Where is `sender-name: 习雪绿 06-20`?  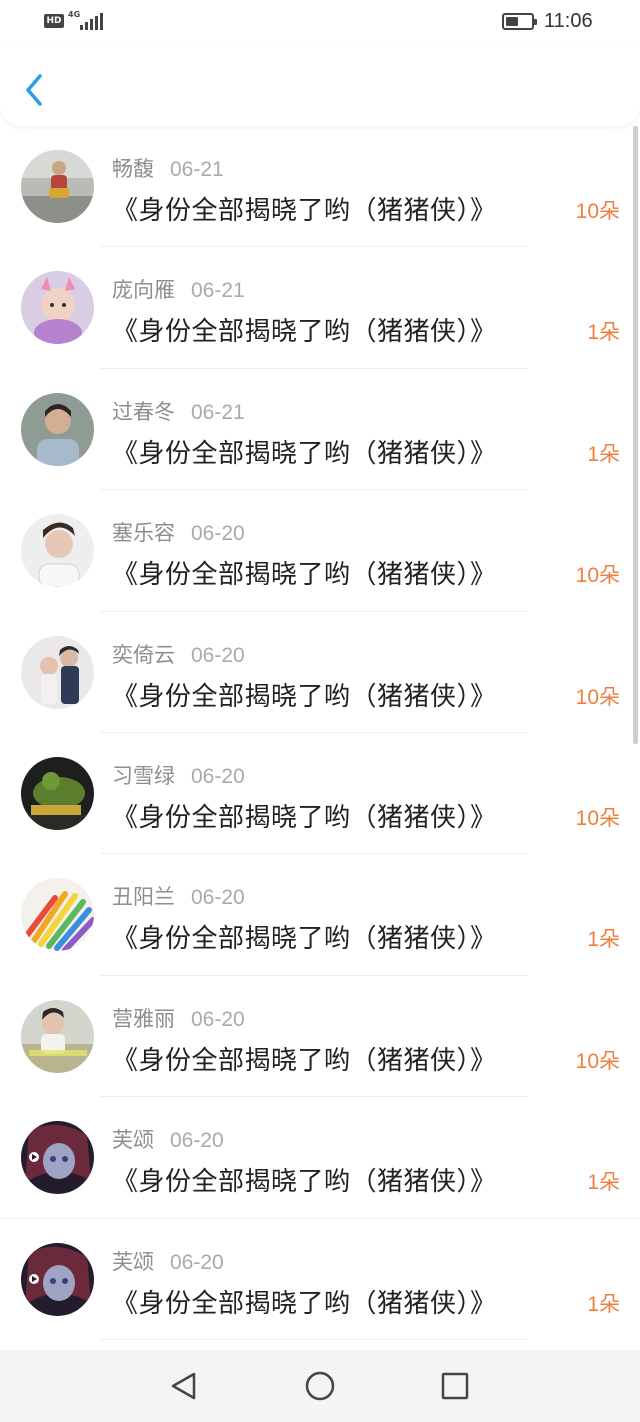 sender-name: 习雪绿 06-20 is located at coordinates (178, 775).